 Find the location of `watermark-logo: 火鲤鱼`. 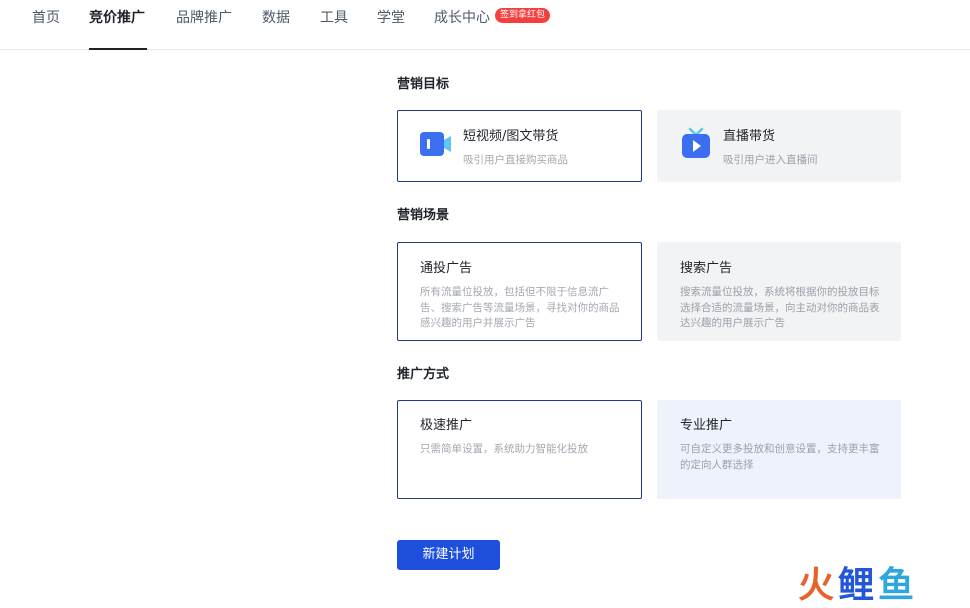

watermark-logo: 火鲤鱼 is located at coordinates (858, 582).